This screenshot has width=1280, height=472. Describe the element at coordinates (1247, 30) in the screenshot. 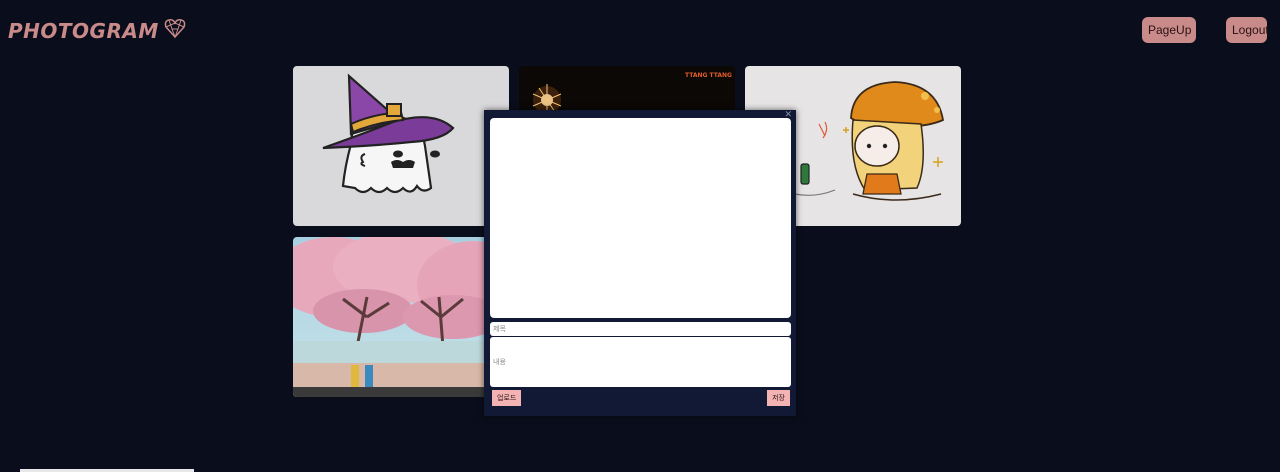

I see `logout-button: Logout` at that location.